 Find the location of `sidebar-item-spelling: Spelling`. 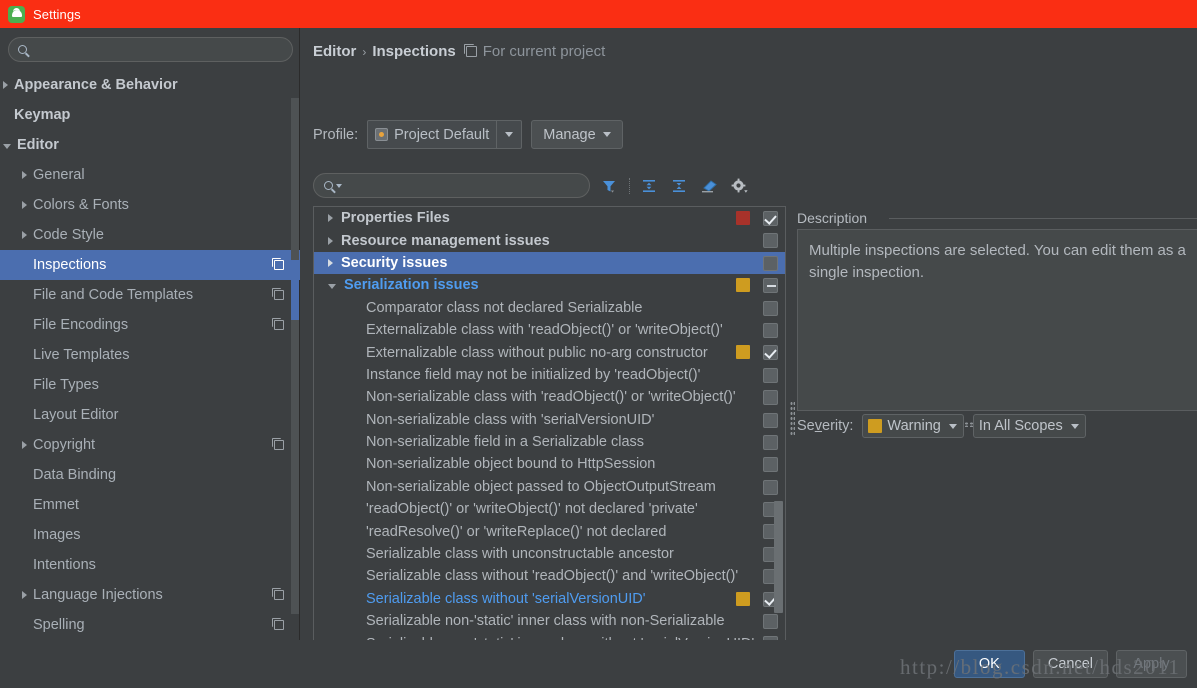

sidebar-item-spelling: Spelling is located at coordinates (150, 625).